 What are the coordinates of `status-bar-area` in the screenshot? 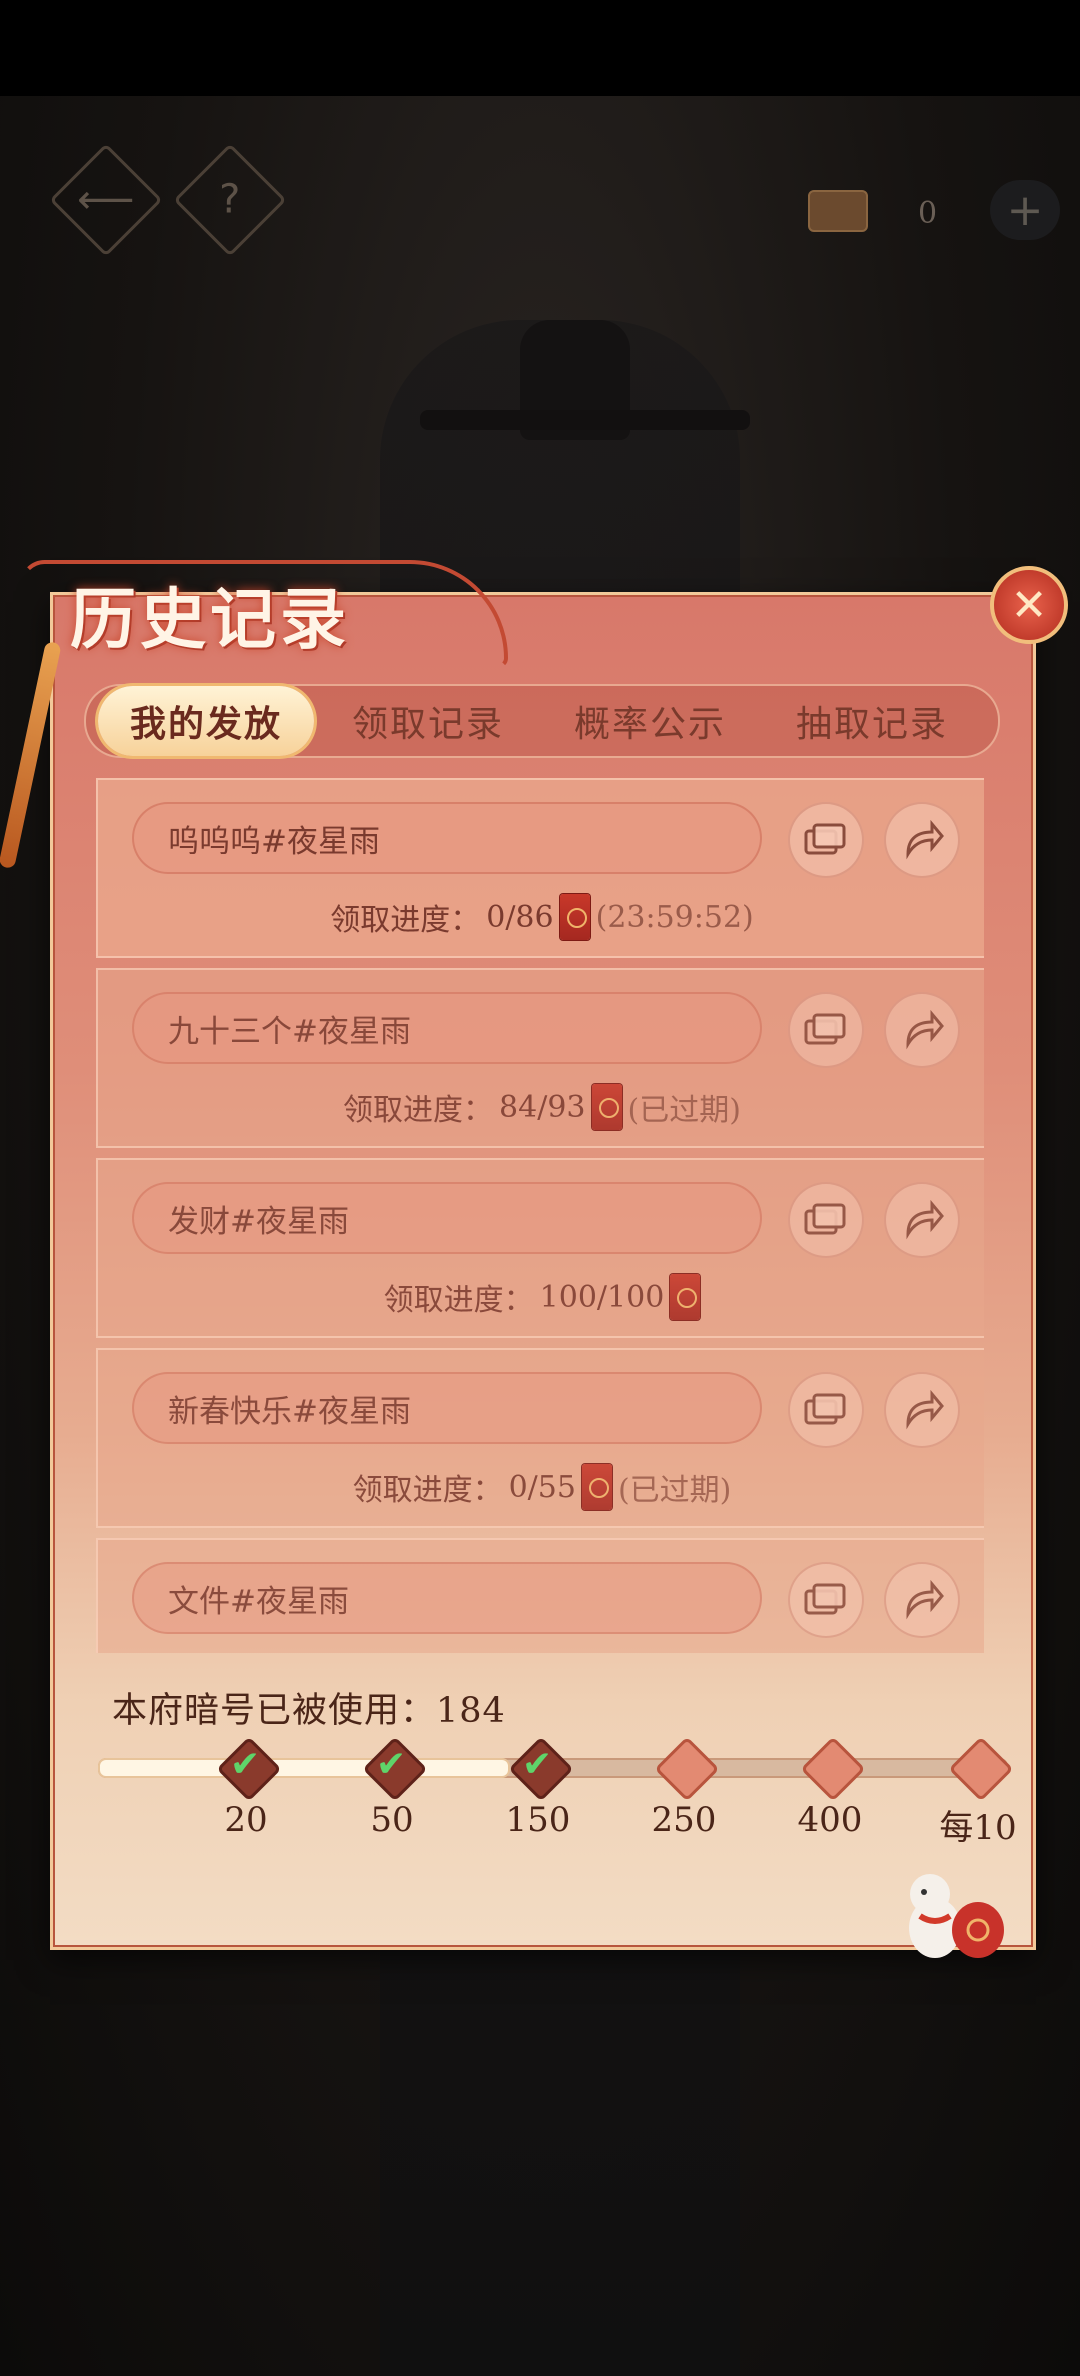 It's located at (540, 48).